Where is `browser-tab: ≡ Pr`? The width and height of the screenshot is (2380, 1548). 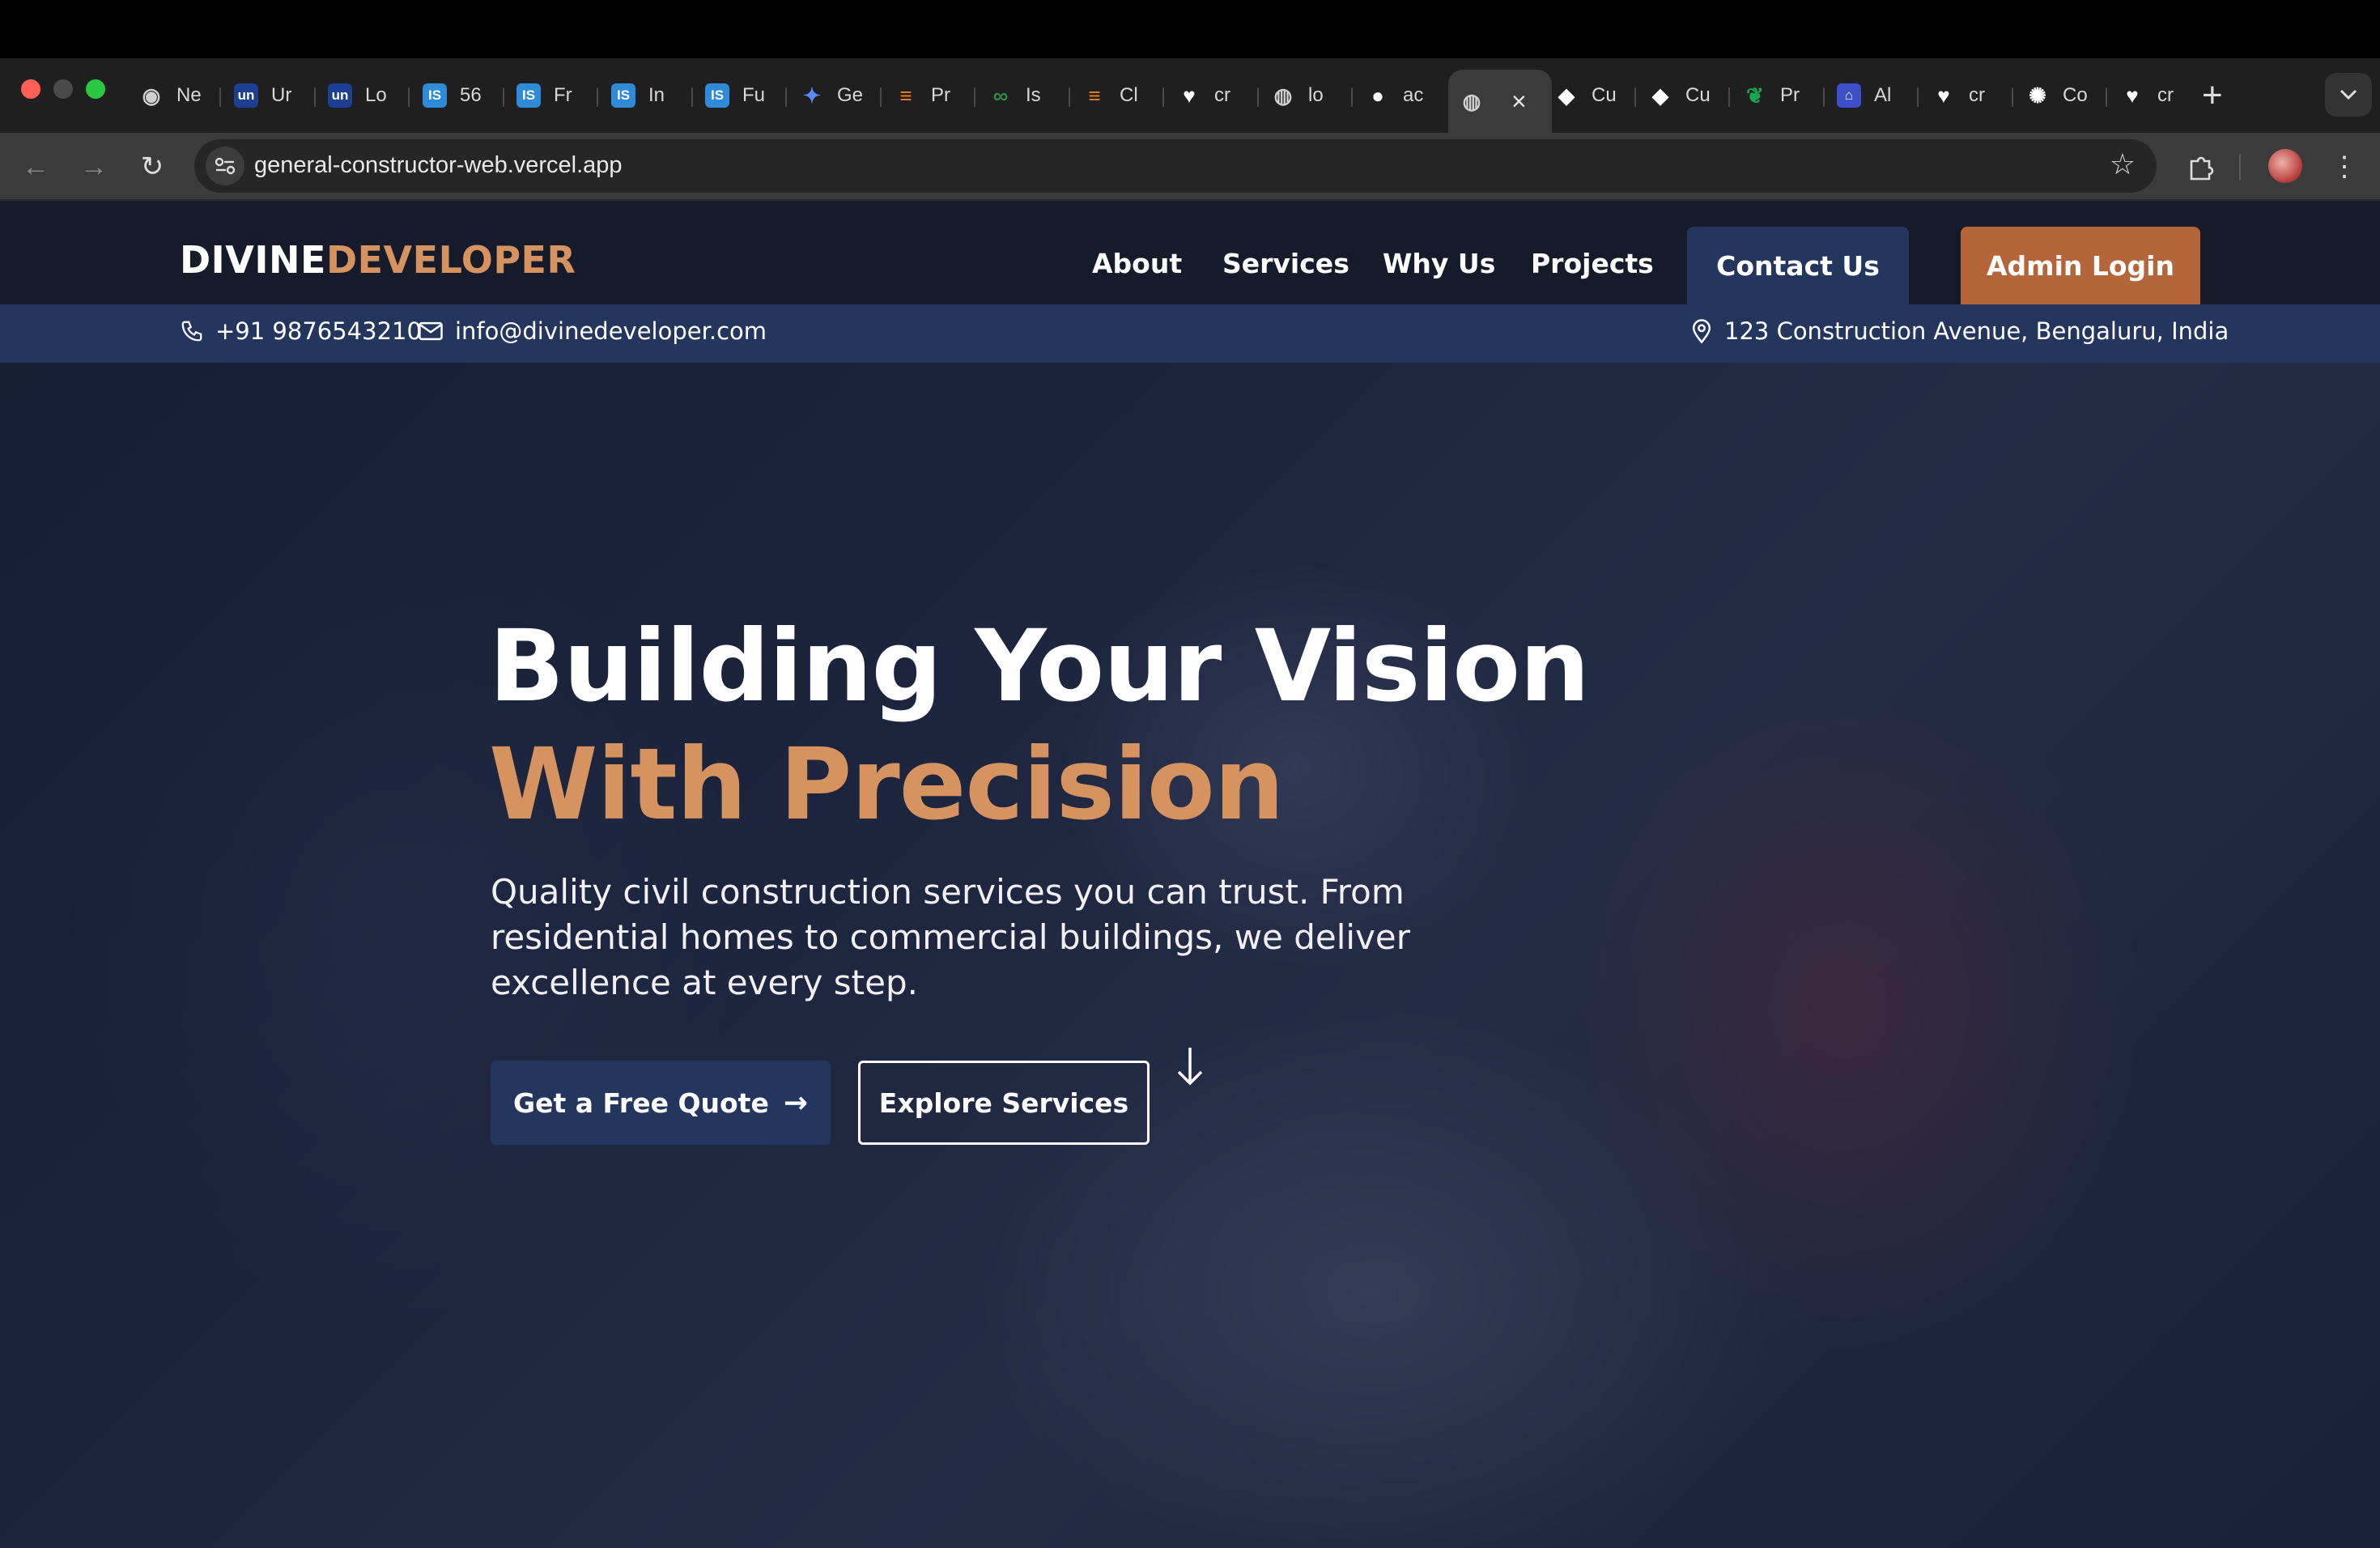 browser-tab: ≡ Pr is located at coordinates (924, 96).